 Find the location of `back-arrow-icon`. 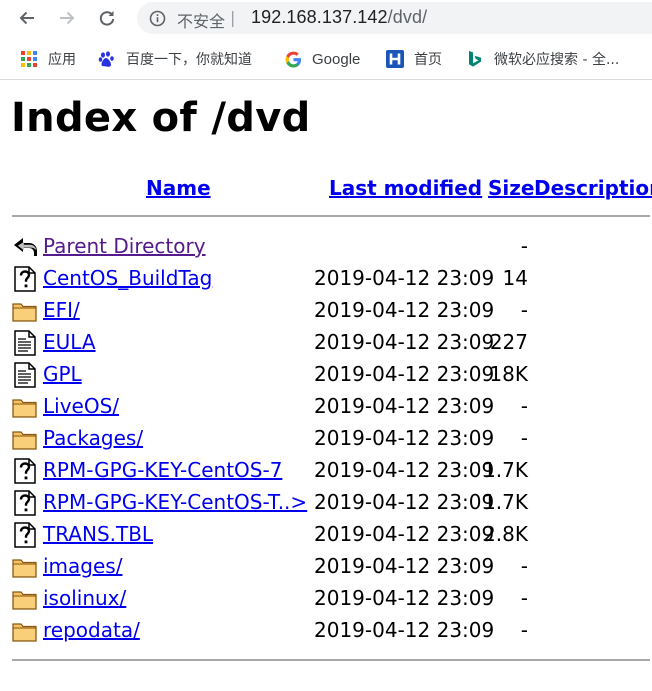

back-arrow-icon is located at coordinates (25, 247).